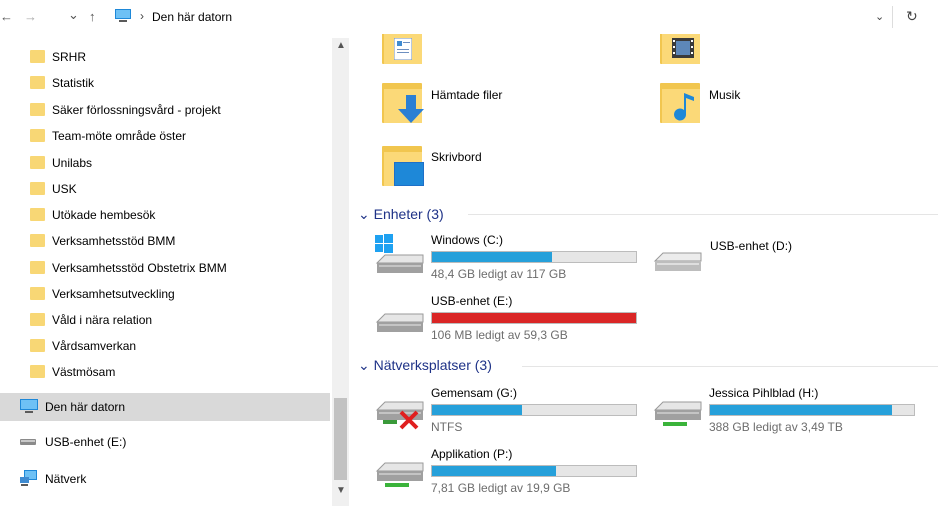 Image resolution: width=940 pixels, height=511 pixels. Describe the element at coordinates (474, 393) in the screenshot. I see `drive-g-name: Gemensam (G:)` at that location.